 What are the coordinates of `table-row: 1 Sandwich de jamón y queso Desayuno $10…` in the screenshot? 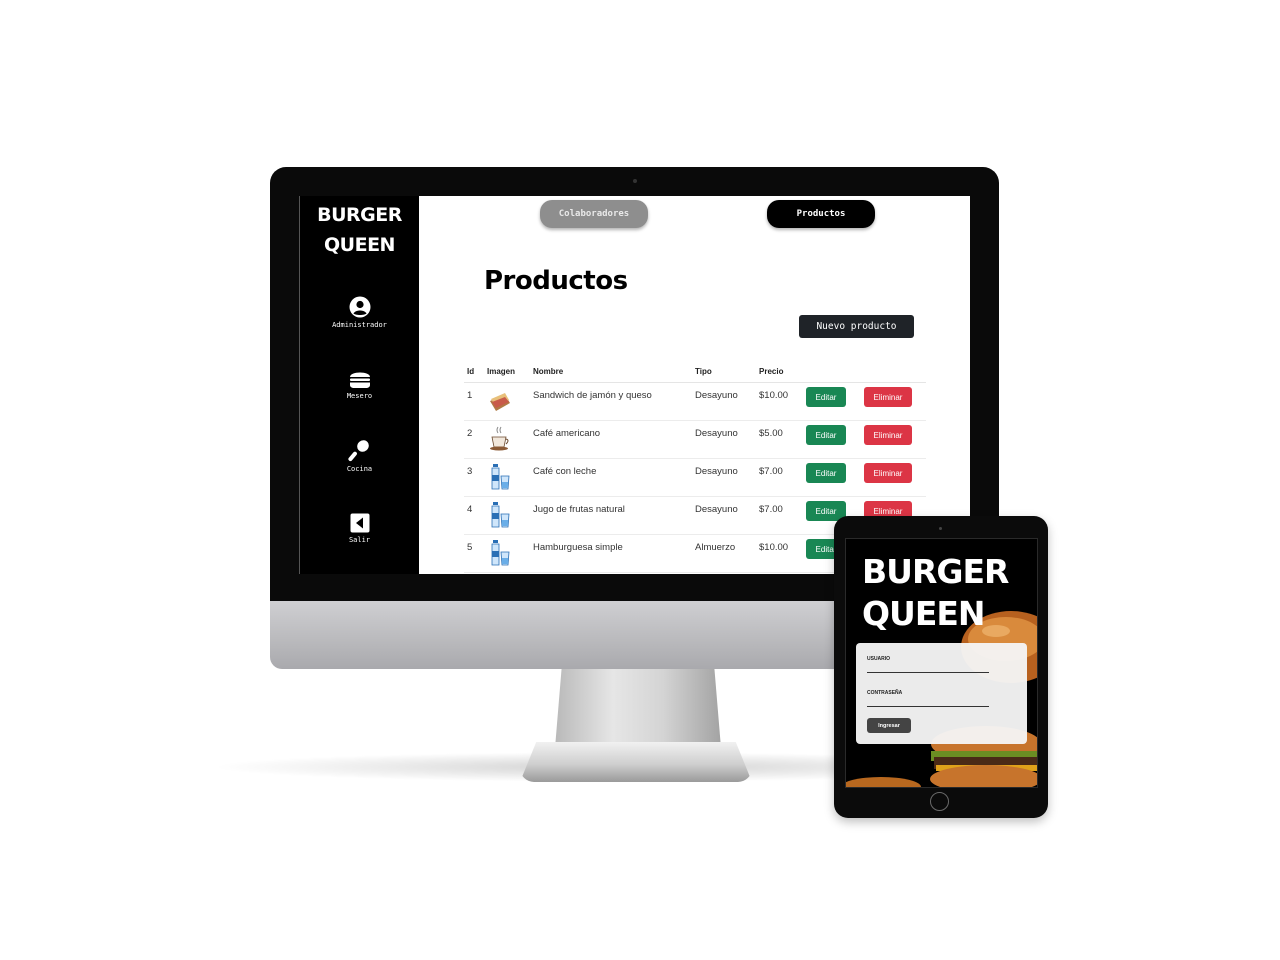 It's located at (695, 402).